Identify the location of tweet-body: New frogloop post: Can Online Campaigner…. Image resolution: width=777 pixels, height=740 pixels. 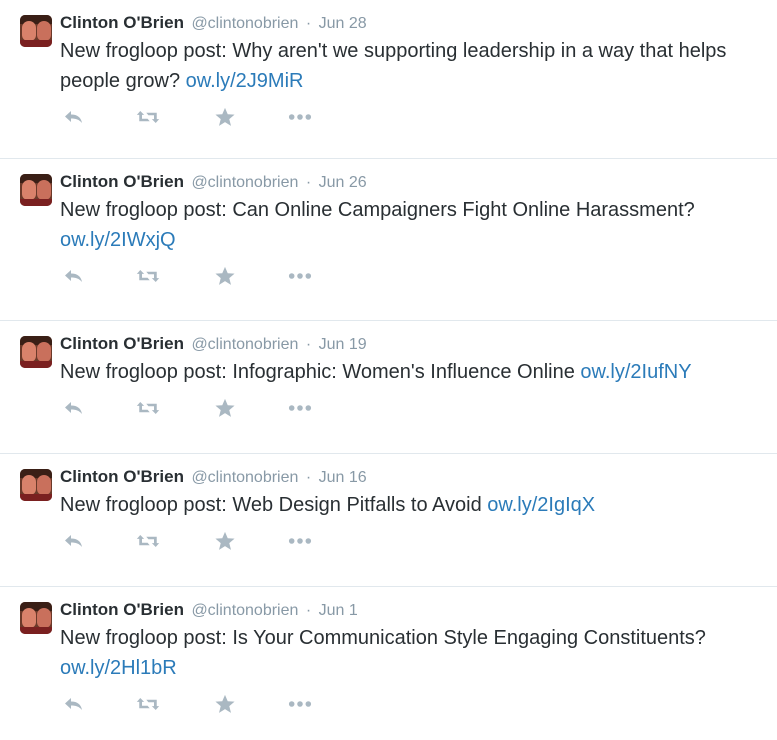
(377, 210).